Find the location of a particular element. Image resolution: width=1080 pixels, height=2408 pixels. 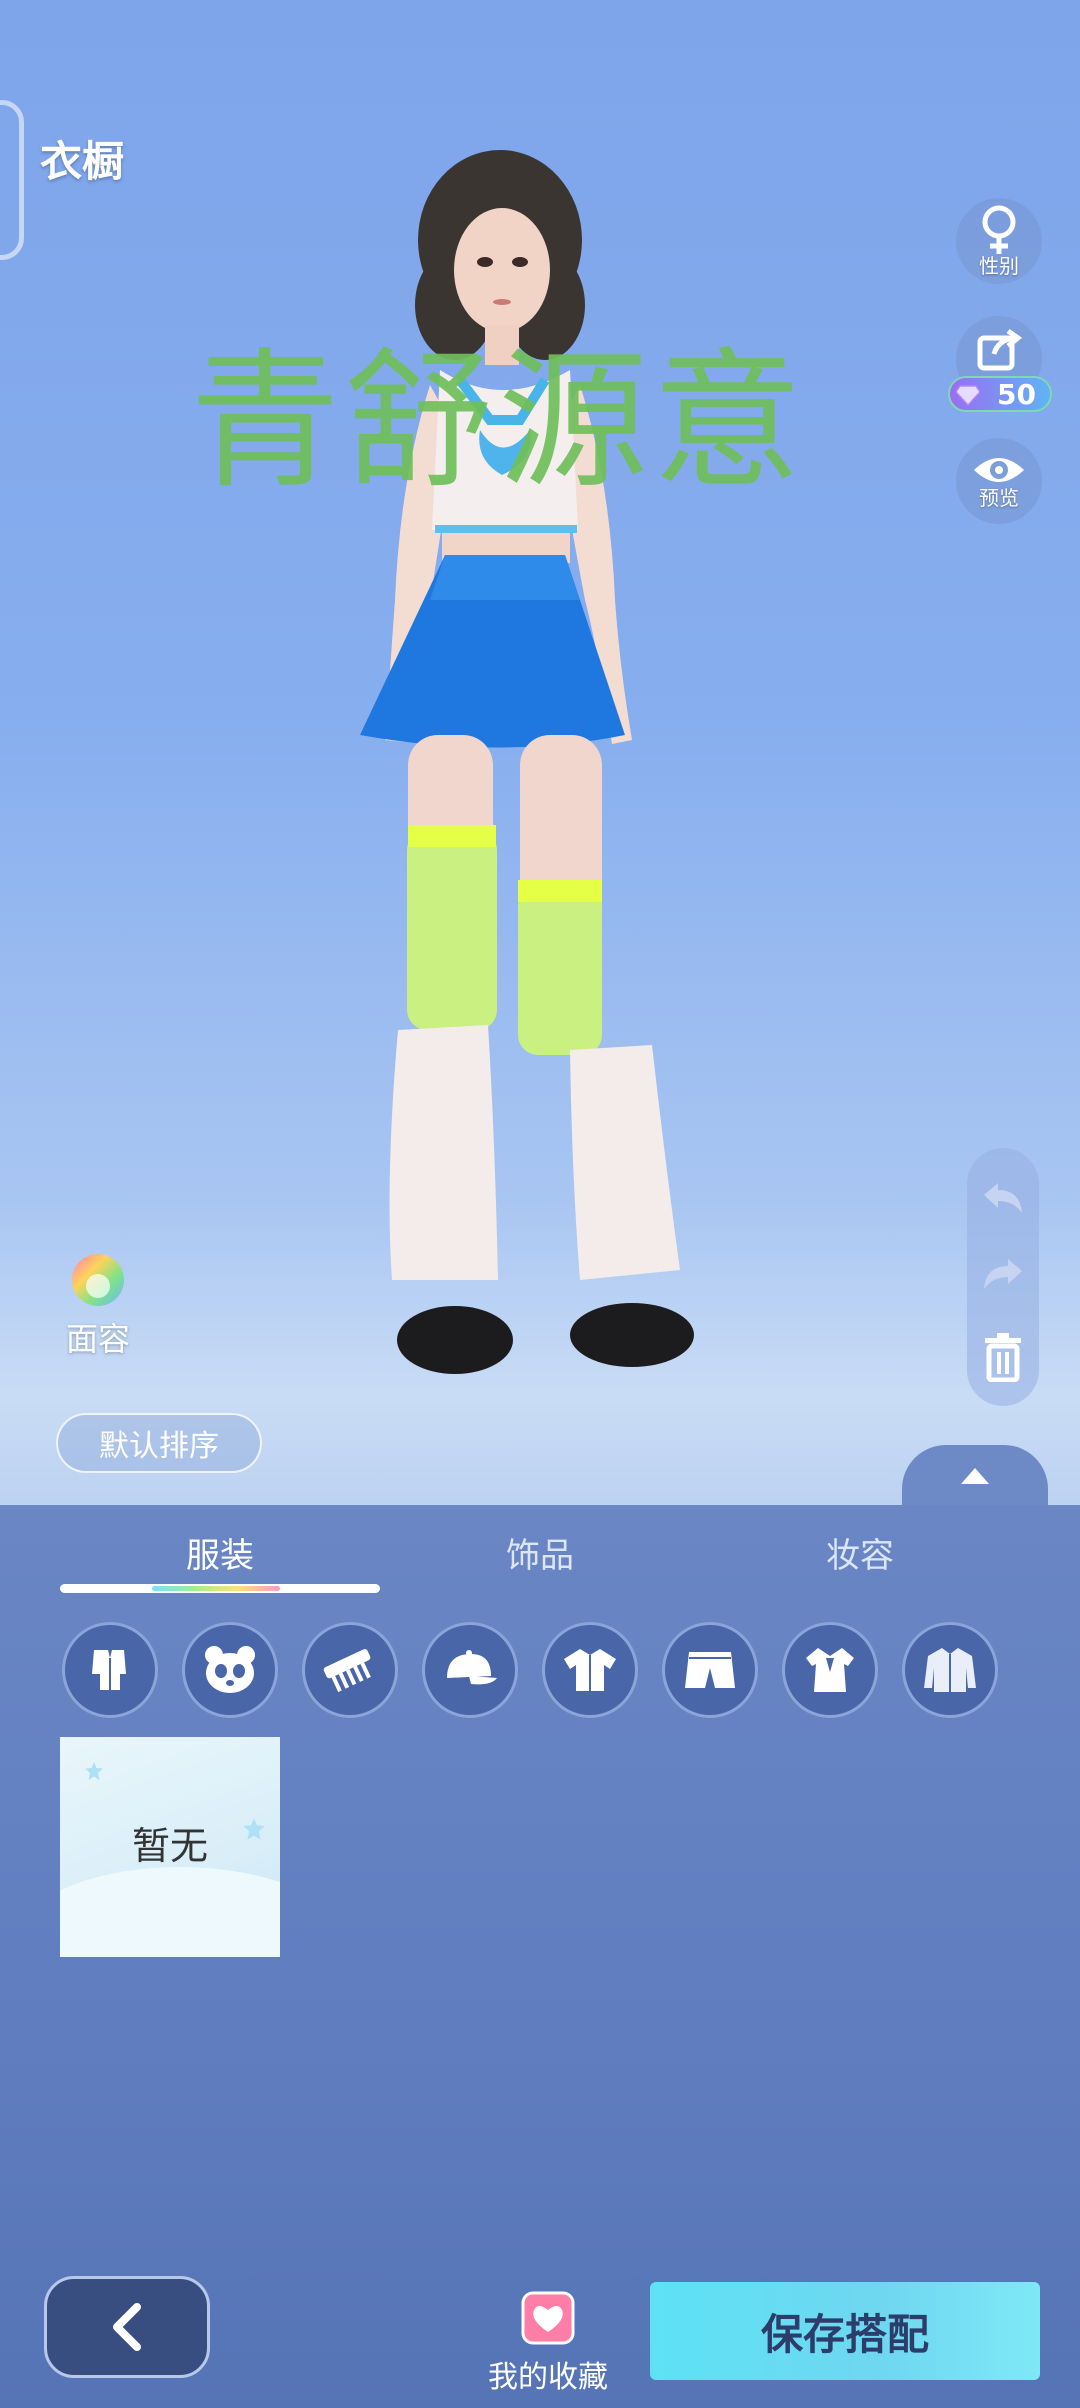

collapse-panel-button is located at coordinates (975, 1476).